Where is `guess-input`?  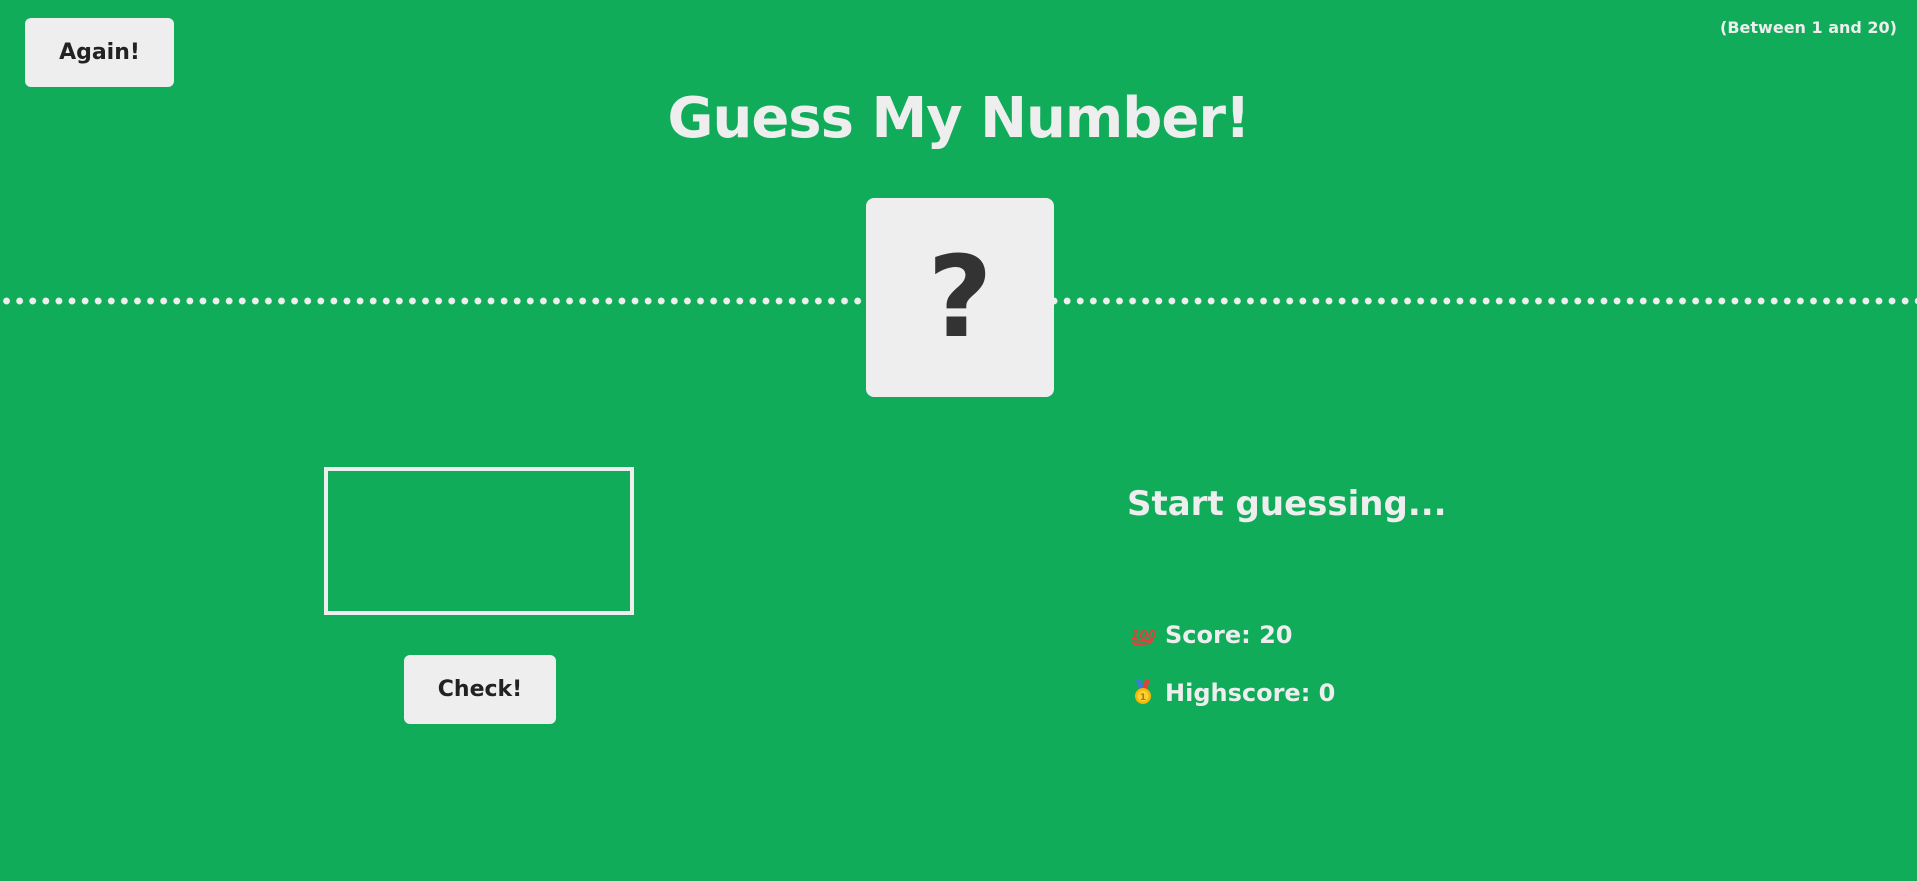
guess-input is located at coordinates (479, 541).